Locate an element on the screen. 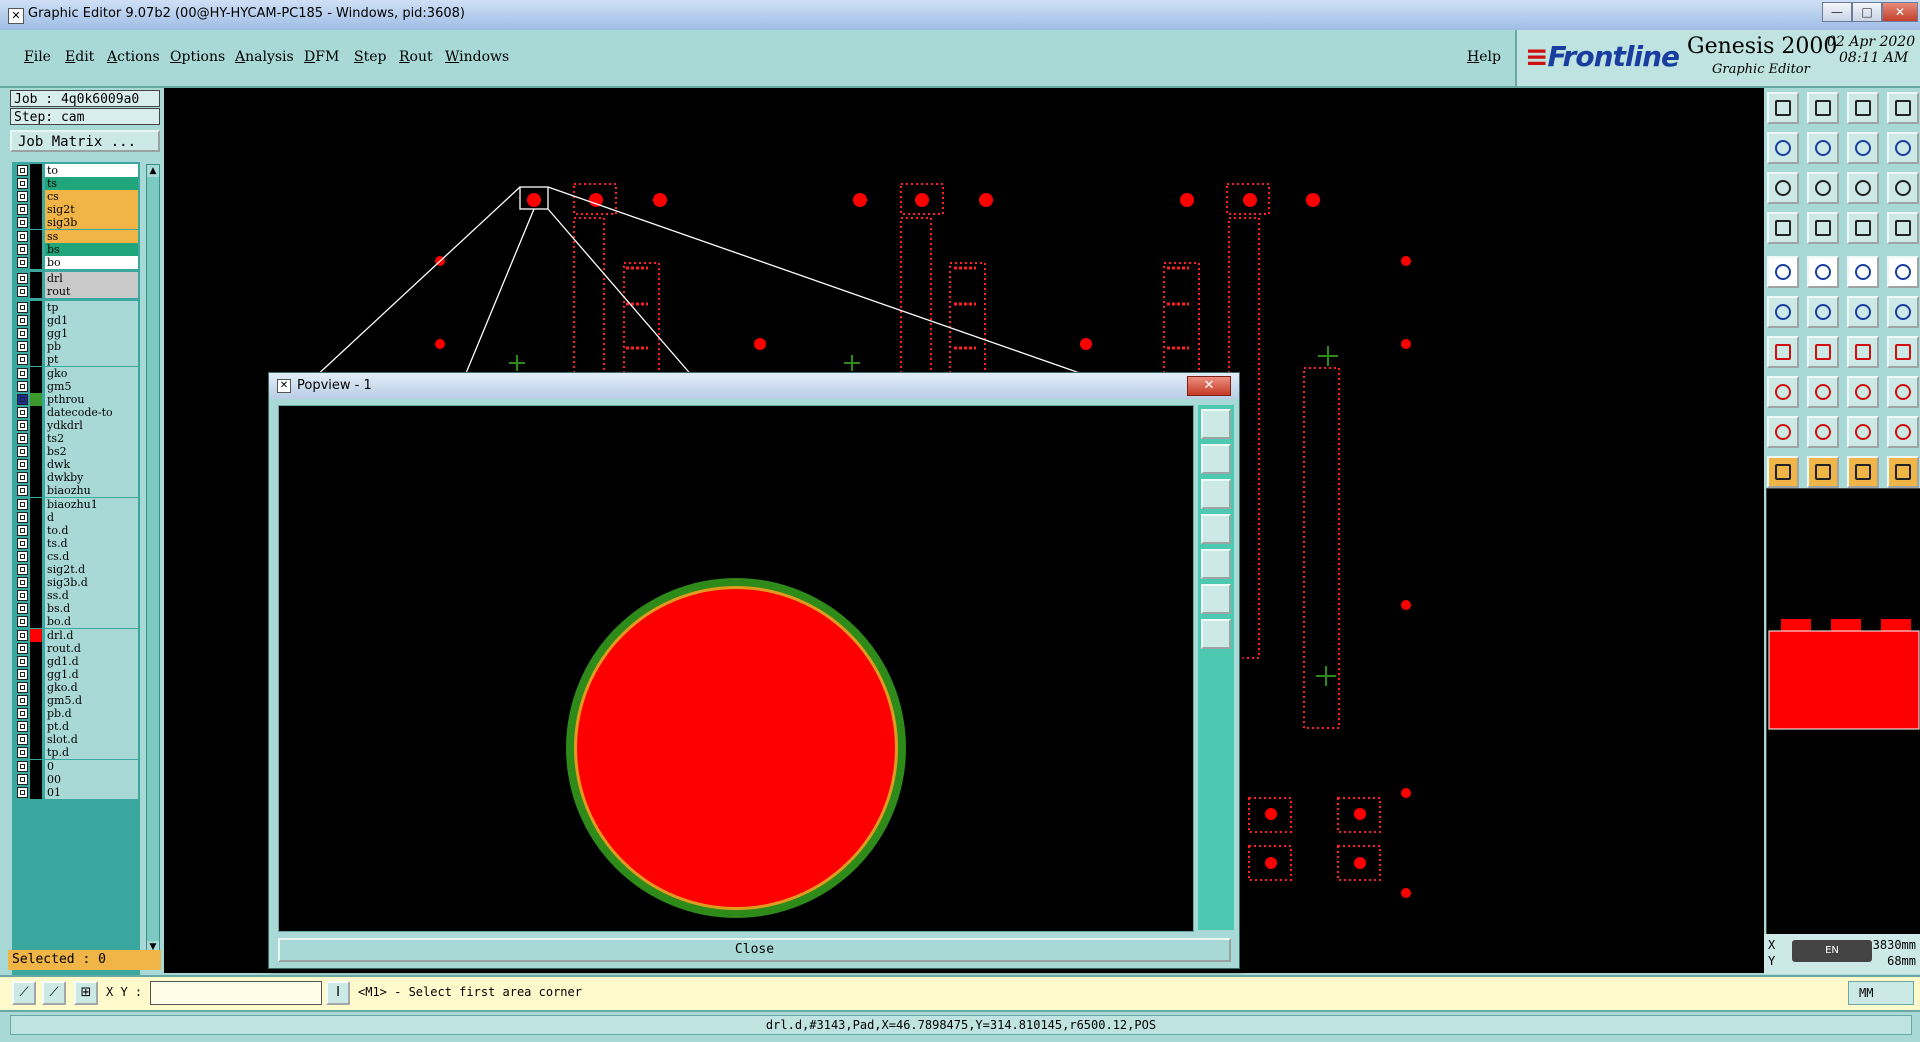 The image size is (1920, 1042). layer-name: cs.d is located at coordinates (91, 556).